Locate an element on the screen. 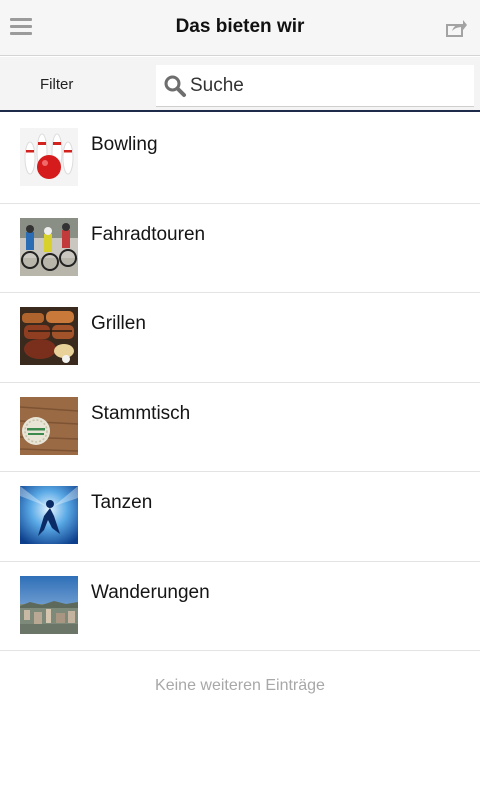 This screenshot has height=800, width=480. hiking-thumbnail is located at coordinates (49, 604).